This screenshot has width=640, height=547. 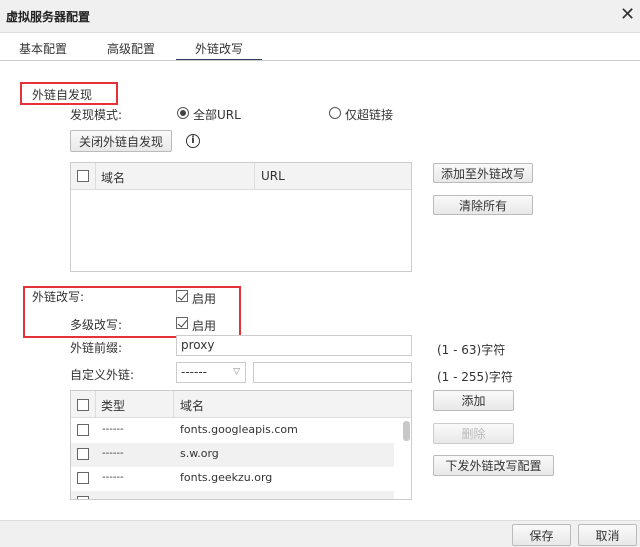 I want to click on prefix-input: proxy, so click(x=294, y=345).